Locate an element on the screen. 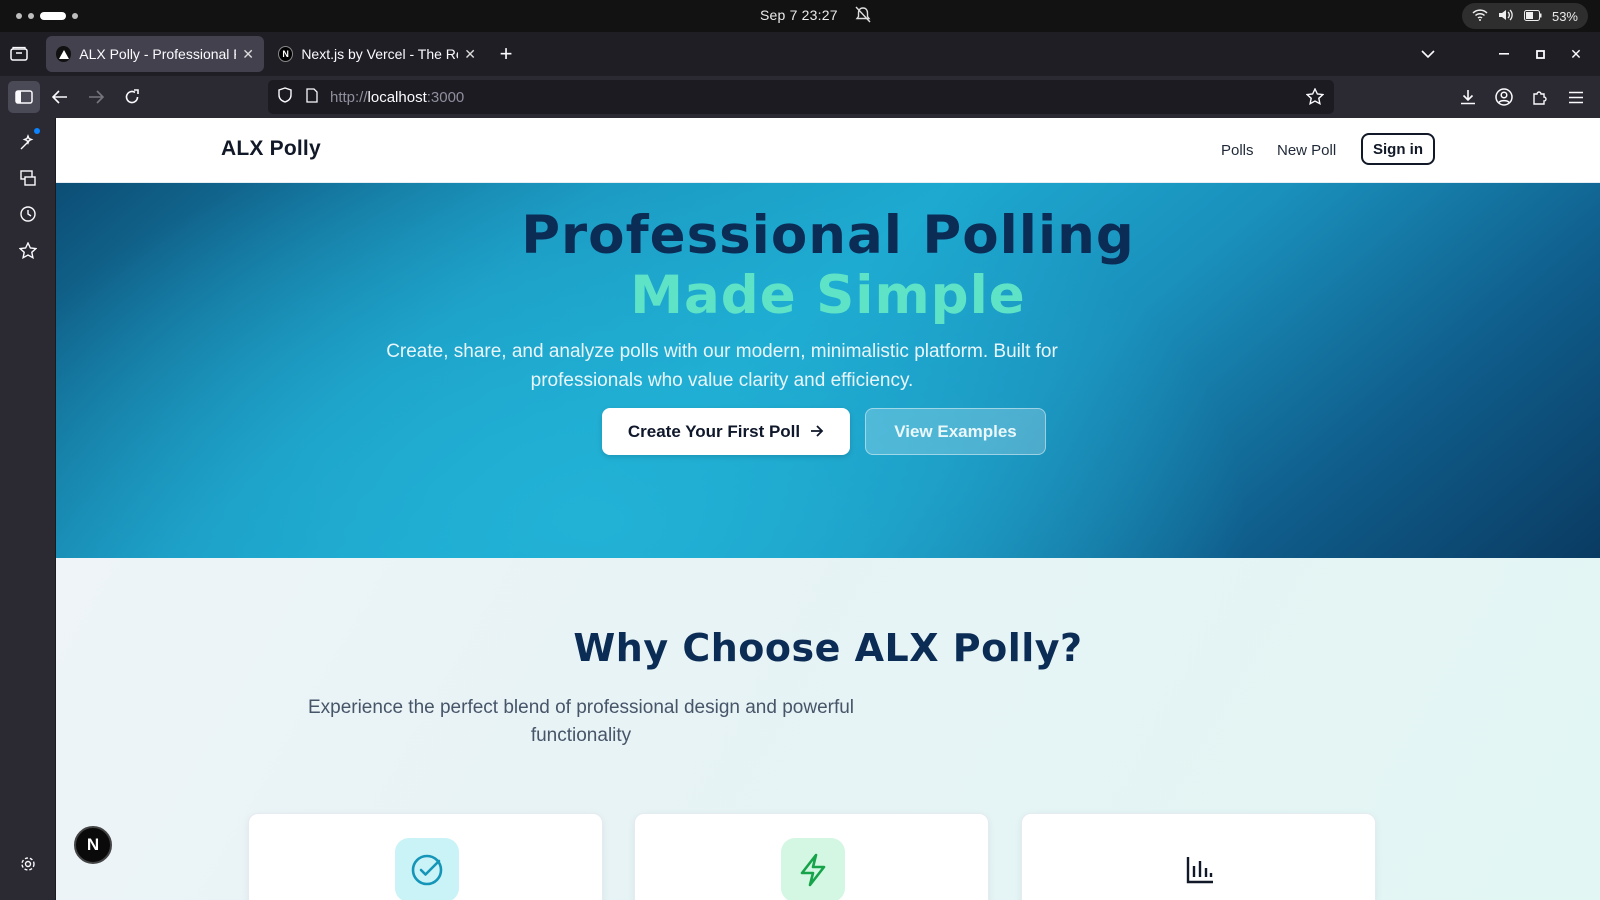 This screenshot has height=900, width=1600. reload-icon is located at coordinates (132, 97).